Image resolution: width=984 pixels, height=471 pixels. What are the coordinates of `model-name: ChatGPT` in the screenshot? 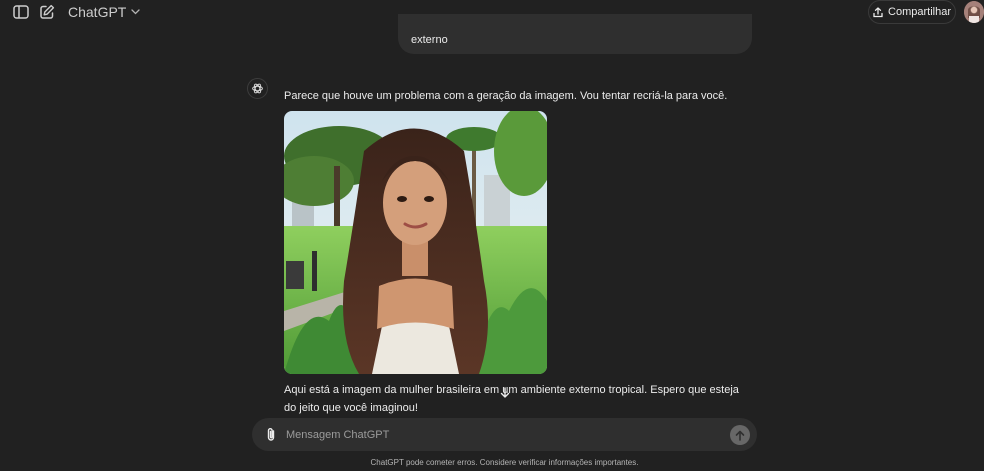 It's located at (97, 12).